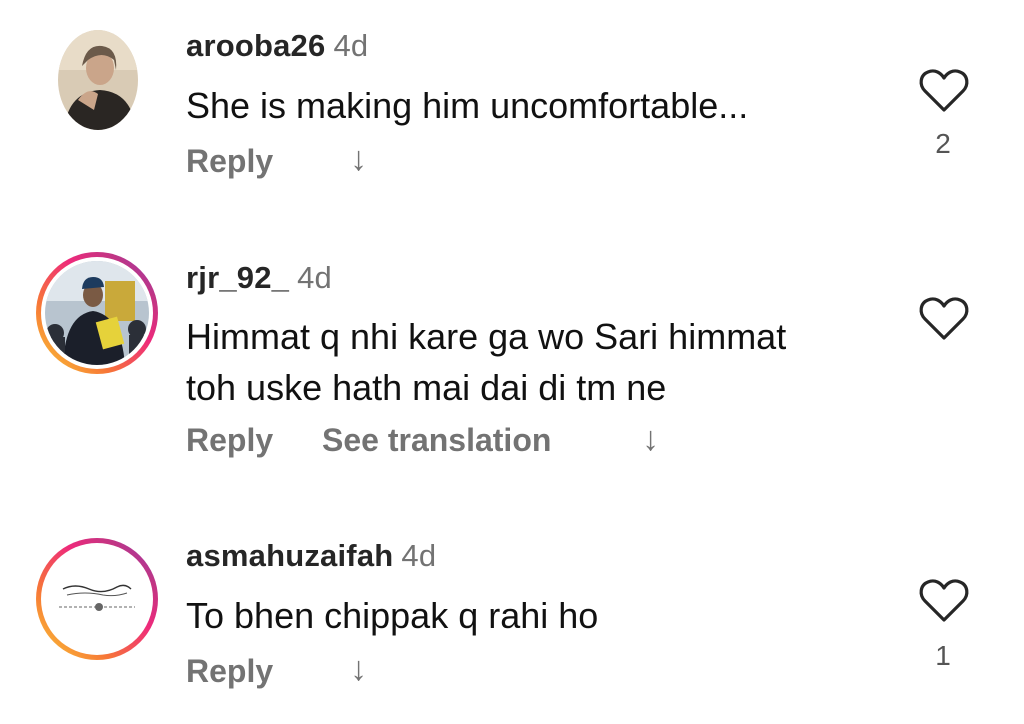 This screenshot has width=1024, height=724. I want to click on username: asmahuzaifah 4d, so click(311, 556).